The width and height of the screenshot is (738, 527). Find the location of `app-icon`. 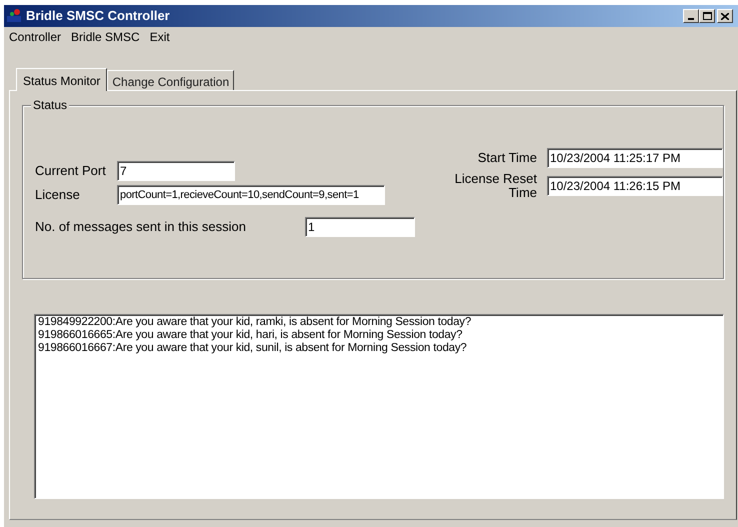

app-icon is located at coordinates (14, 16).